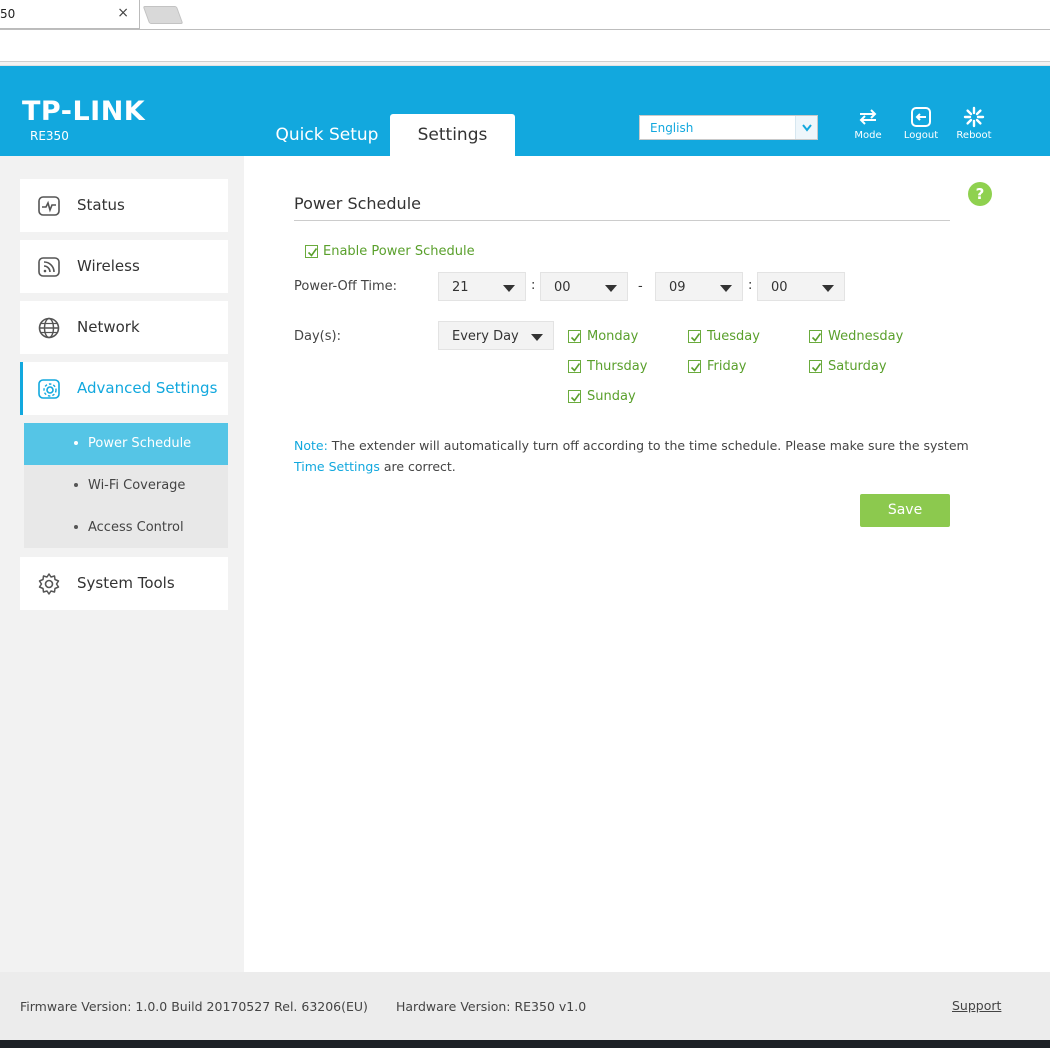 The image size is (1050, 1048). I want to click on mode-button: Mode, so click(868, 126).